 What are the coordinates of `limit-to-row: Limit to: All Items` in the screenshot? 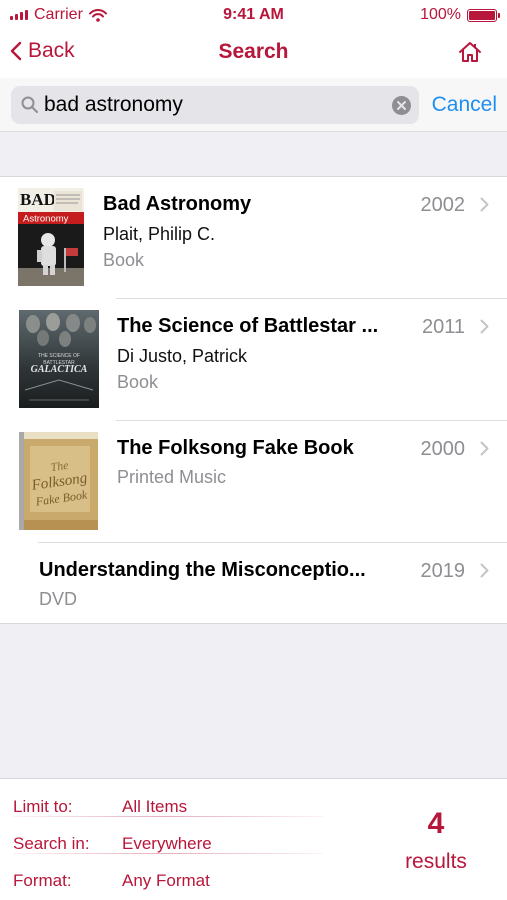 It's located at (168, 798).